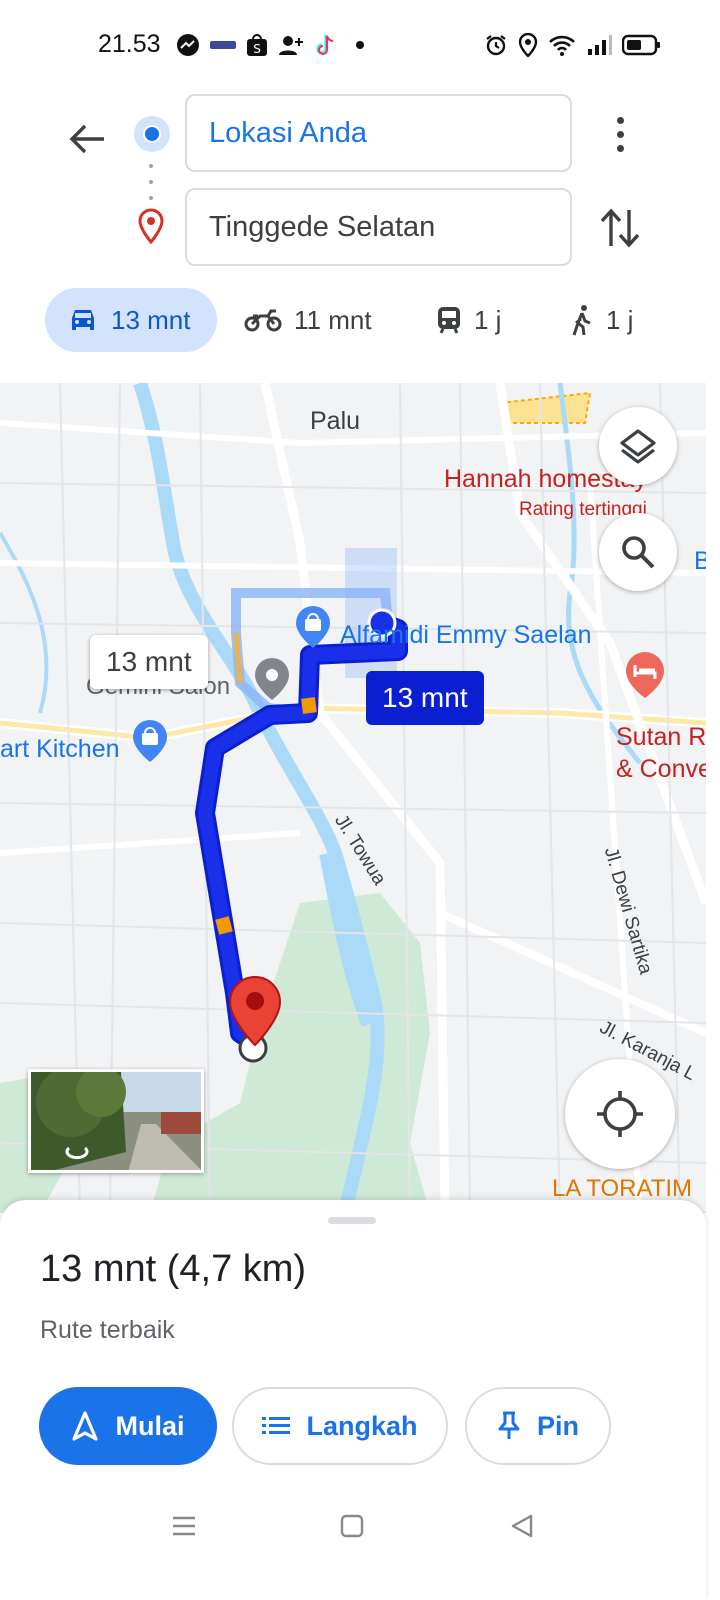  What do you see at coordinates (528, 45) in the screenshot?
I see `location-icon` at bounding box center [528, 45].